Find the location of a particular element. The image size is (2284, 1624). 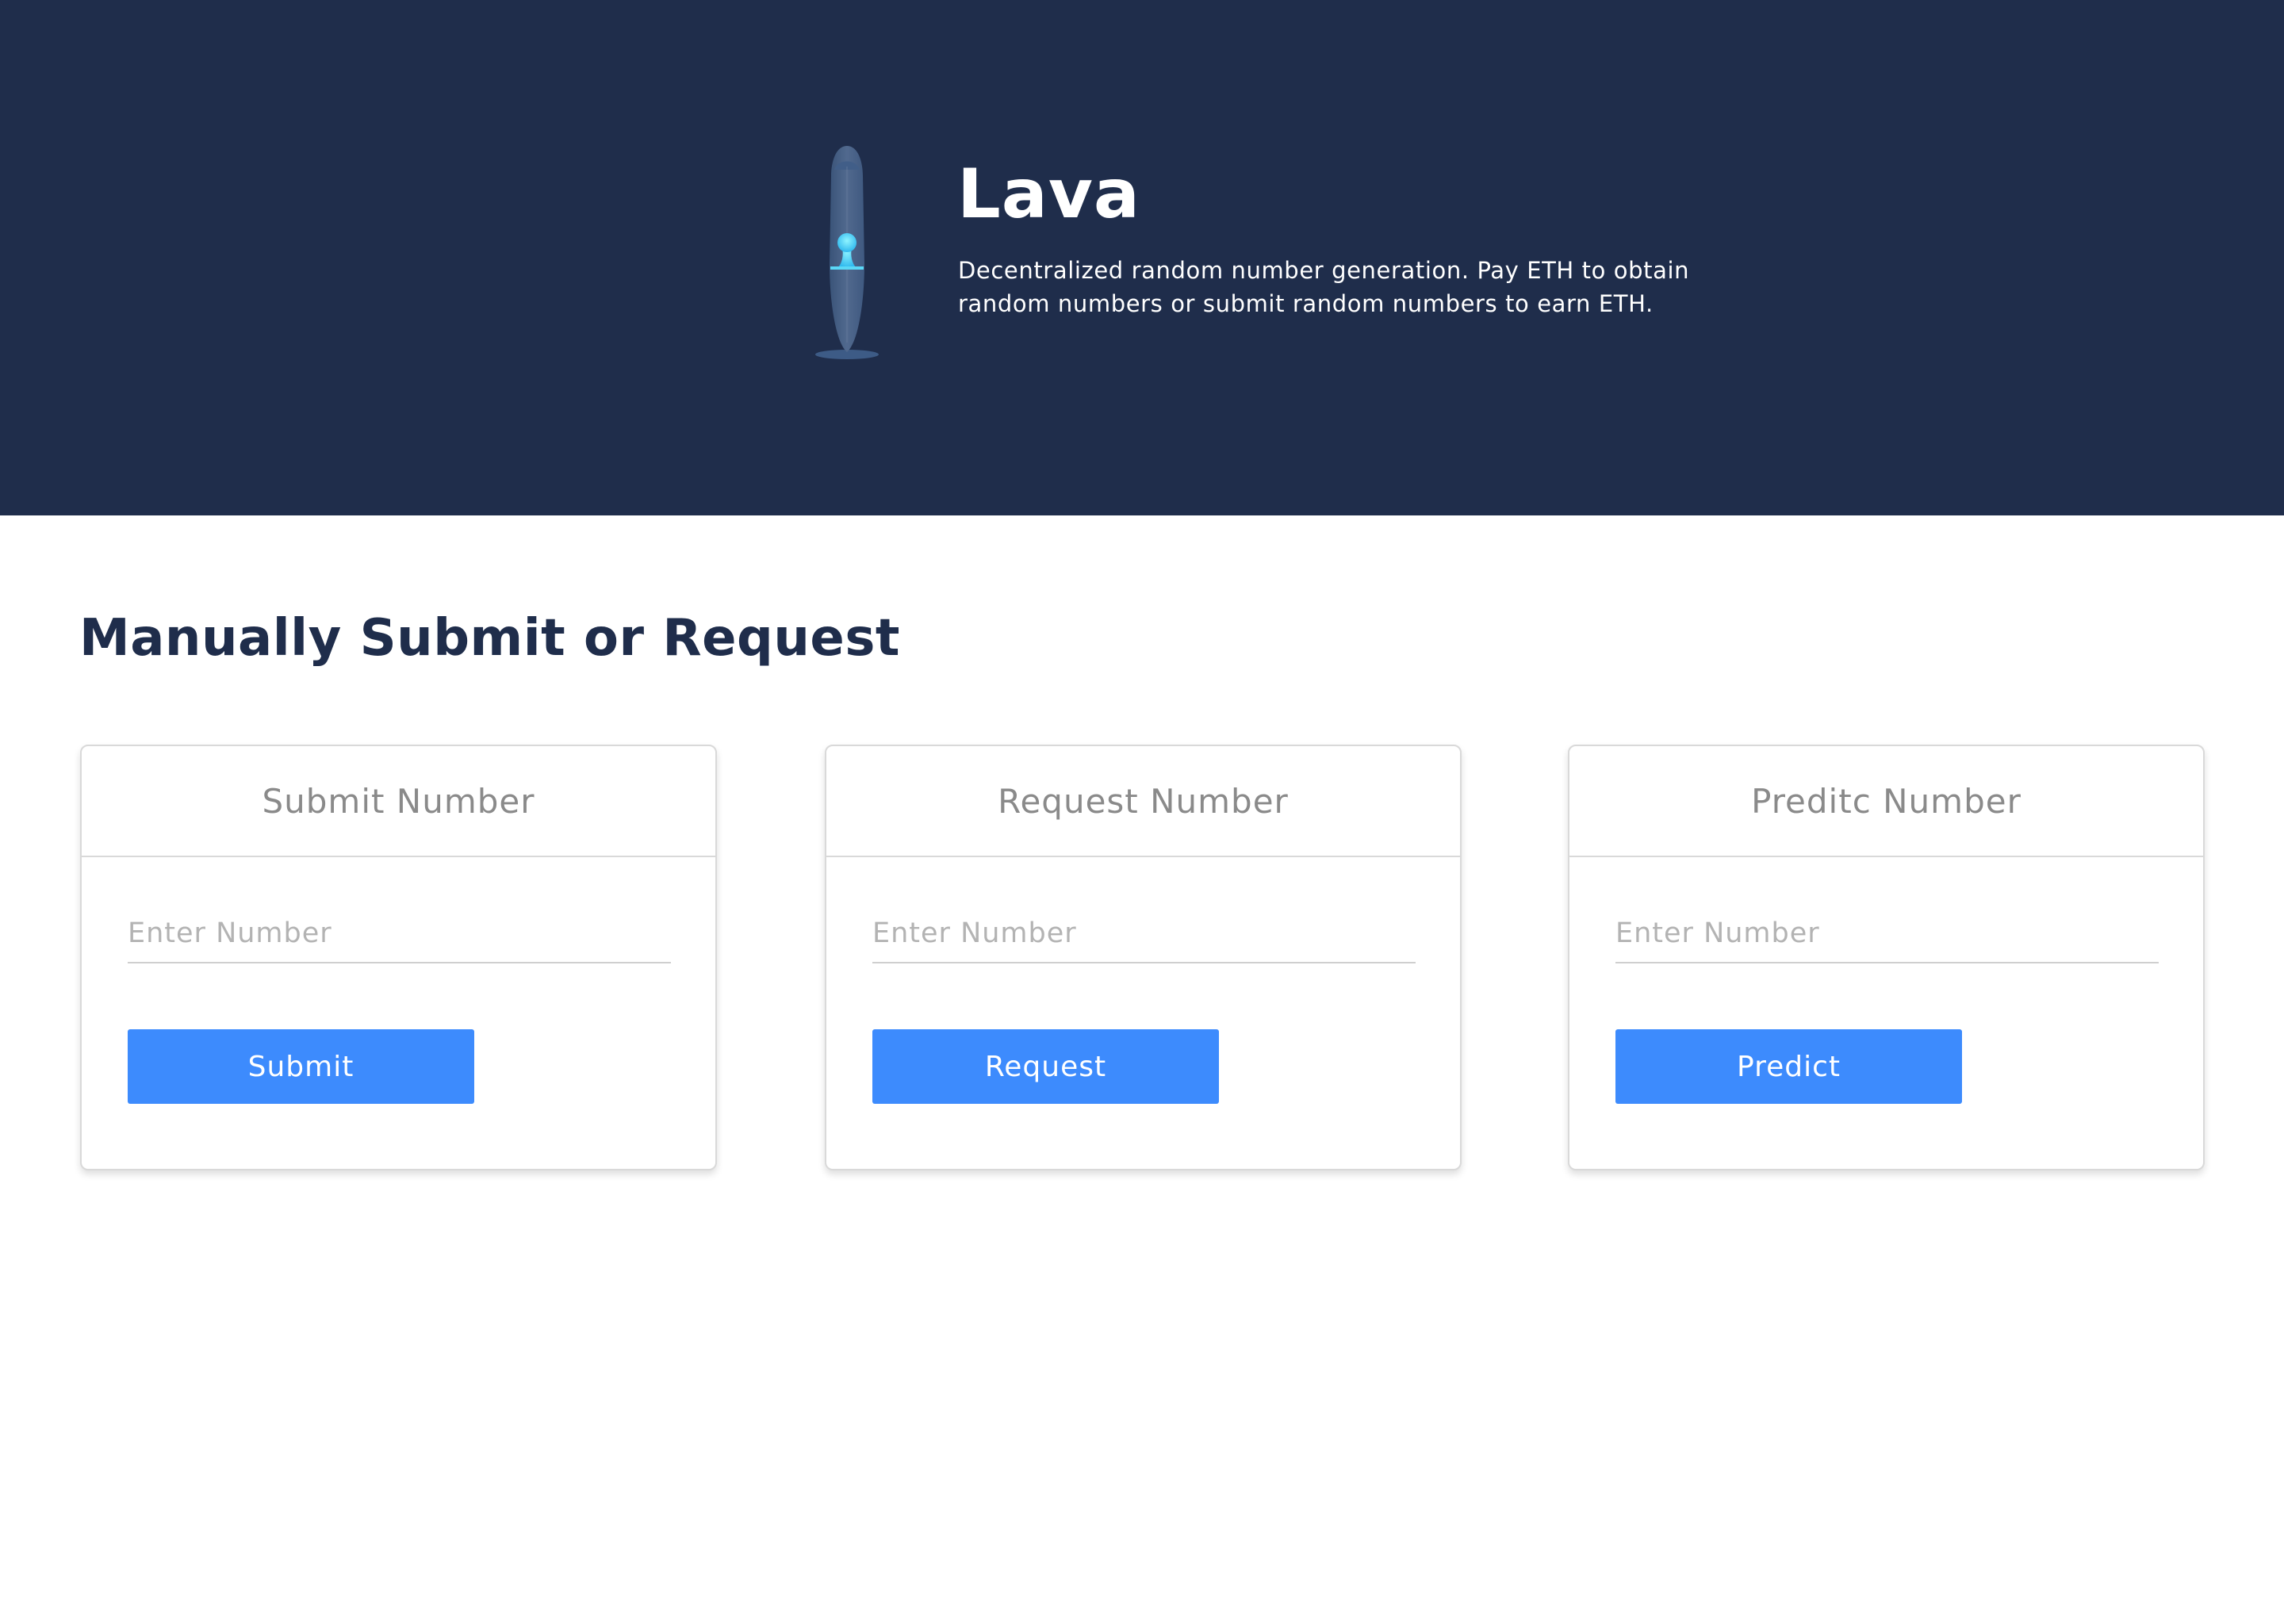

submit-button: Submit is located at coordinates (301, 1066).